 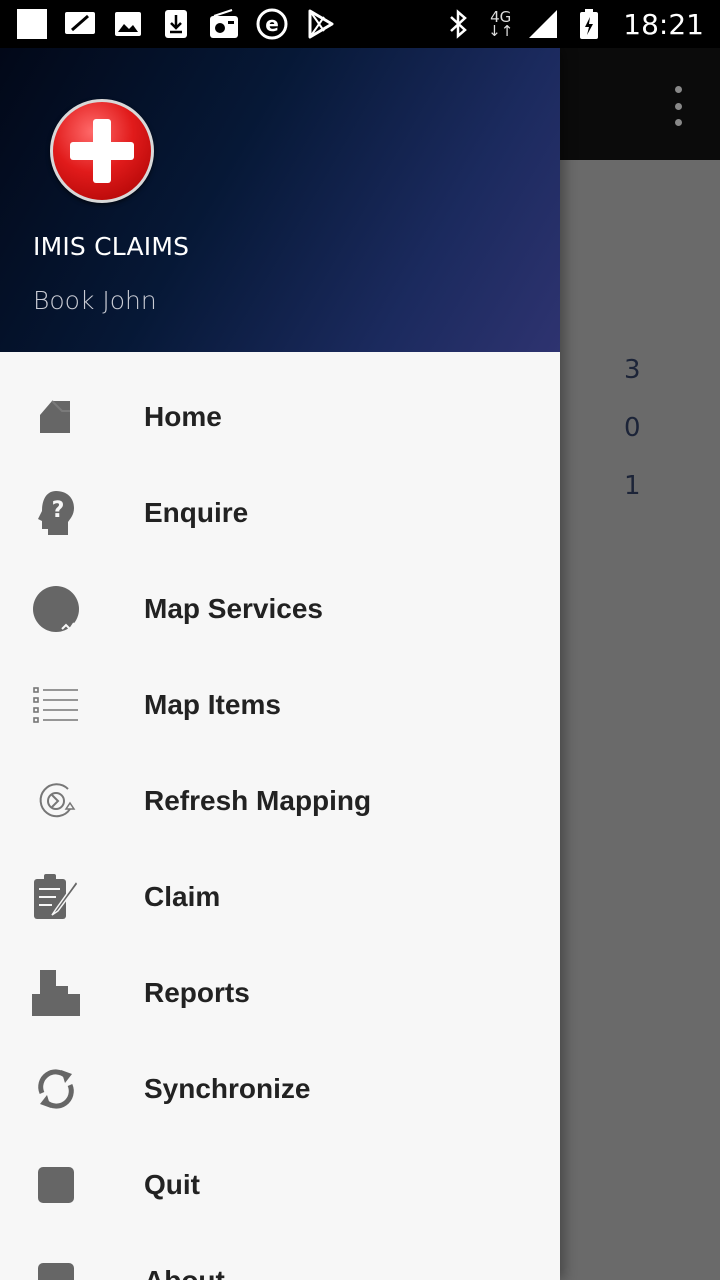 What do you see at coordinates (227, 1088) in the screenshot?
I see `menu-item-label: Synchronize` at bounding box center [227, 1088].